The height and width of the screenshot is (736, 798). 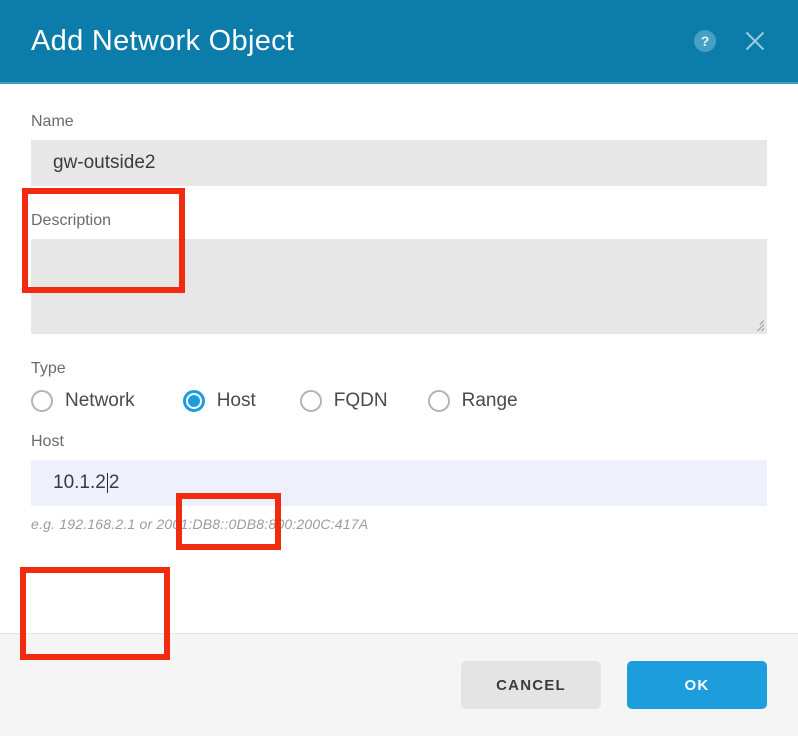 What do you see at coordinates (399, 135) in the screenshot?
I see `name-field-group: Name gw-outside2` at bounding box center [399, 135].